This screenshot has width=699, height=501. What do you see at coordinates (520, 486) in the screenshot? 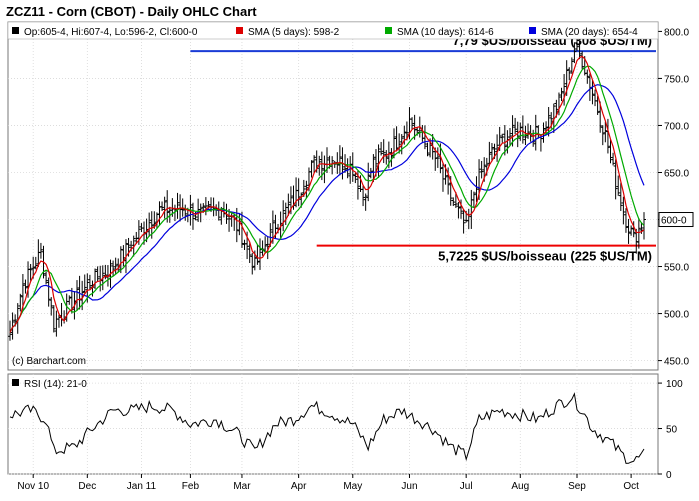
I see `x-tick-label: Aug` at bounding box center [520, 486].